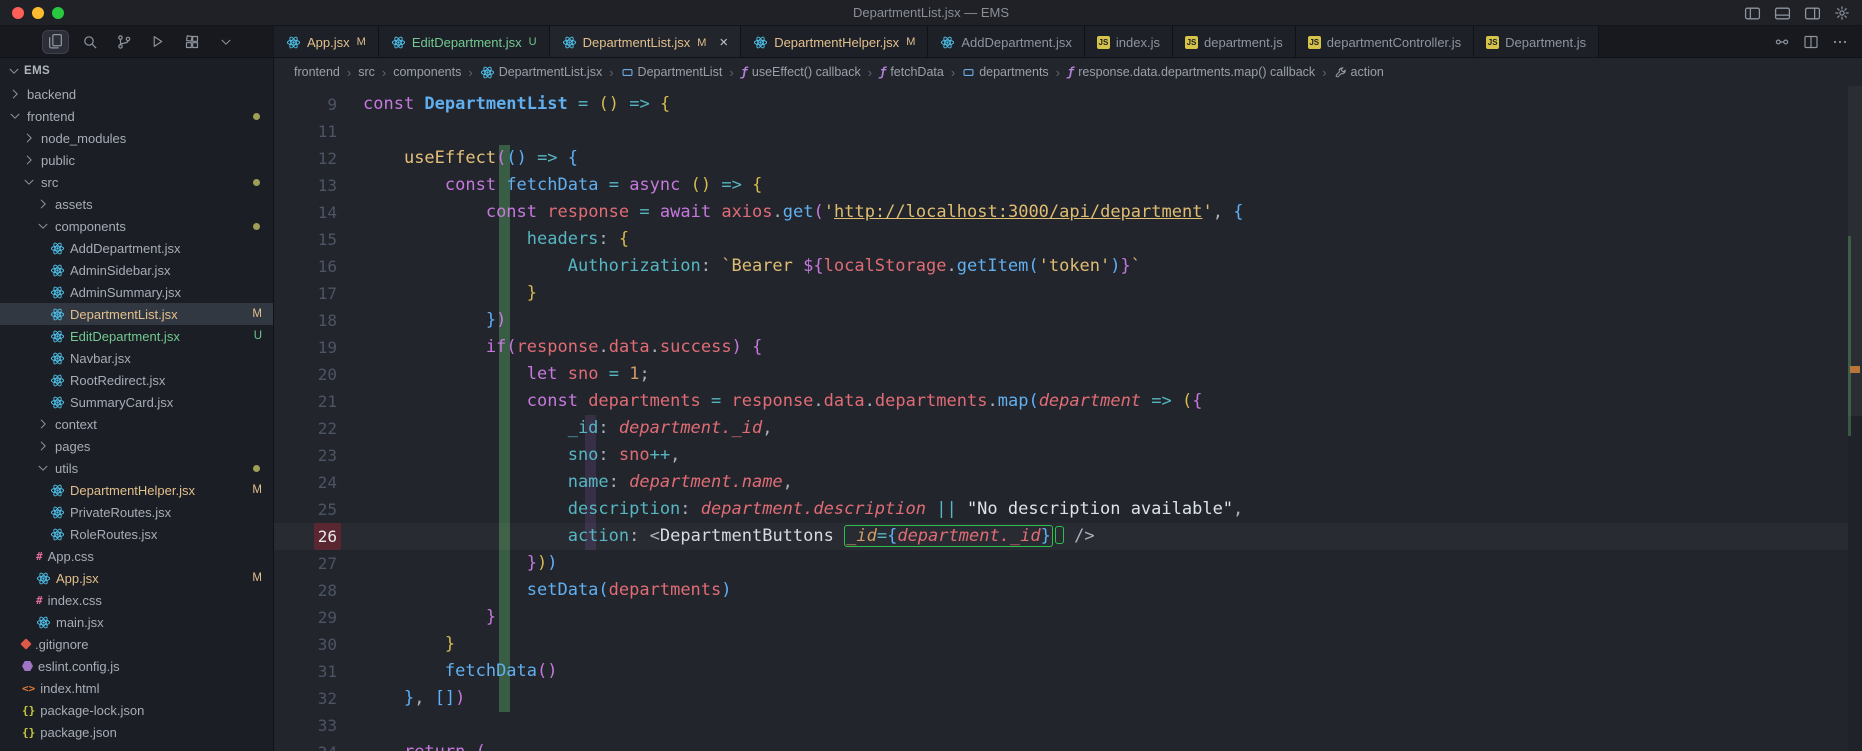 The height and width of the screenshot is (751, 1862). I want to click on tree-item-editdepartment-jsx: EditDepartment.jsx U, so click(136, 336).